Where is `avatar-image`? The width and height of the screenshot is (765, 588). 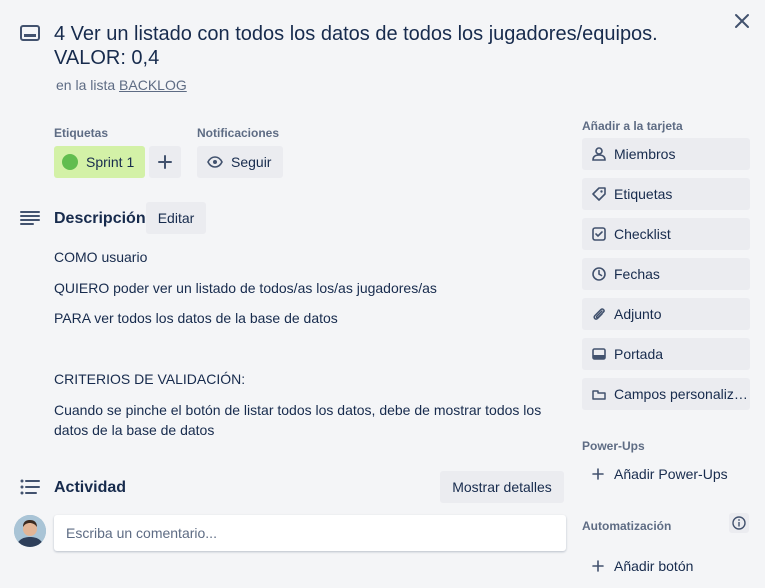 avatar-image is located at coordinates (30, 531).